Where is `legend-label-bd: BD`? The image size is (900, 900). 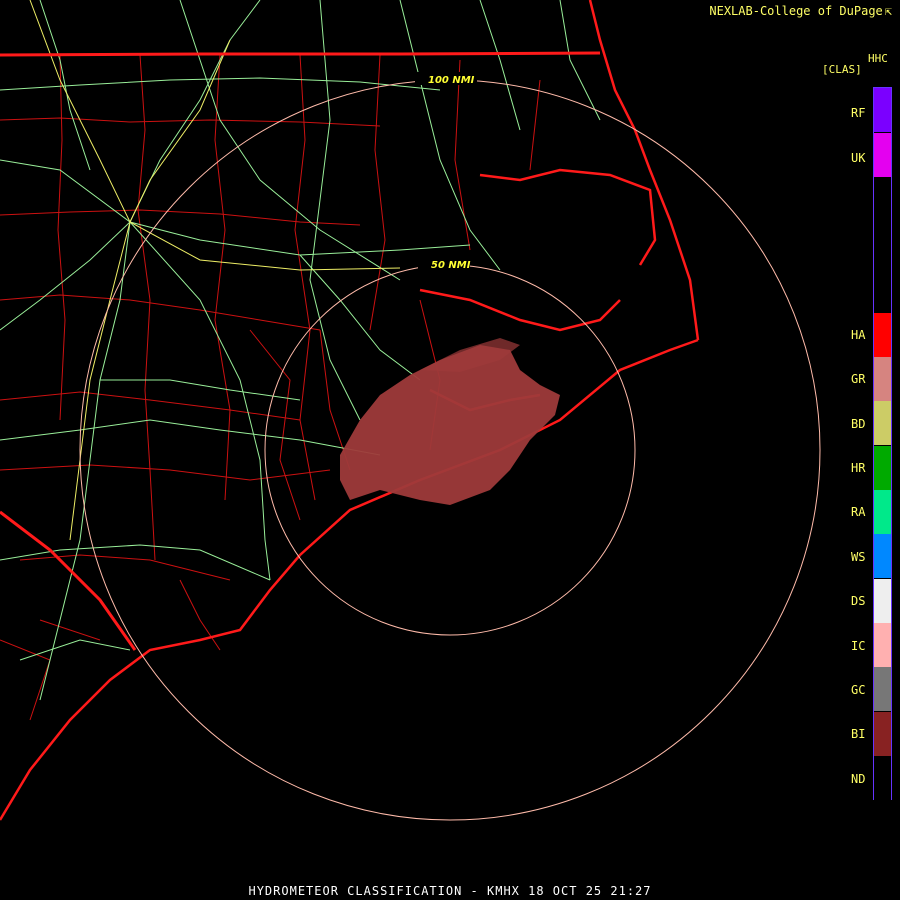
legend-label-bd: BD is located at coordinates (858, 424).